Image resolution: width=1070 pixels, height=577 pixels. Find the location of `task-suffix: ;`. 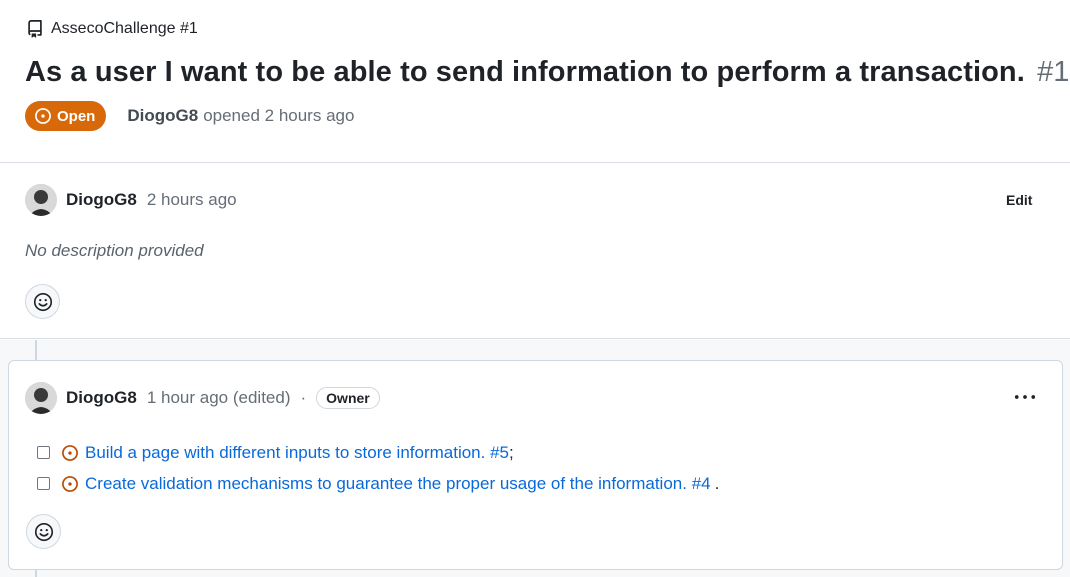

task-suffix: ; is located at coordinates (511, 452).